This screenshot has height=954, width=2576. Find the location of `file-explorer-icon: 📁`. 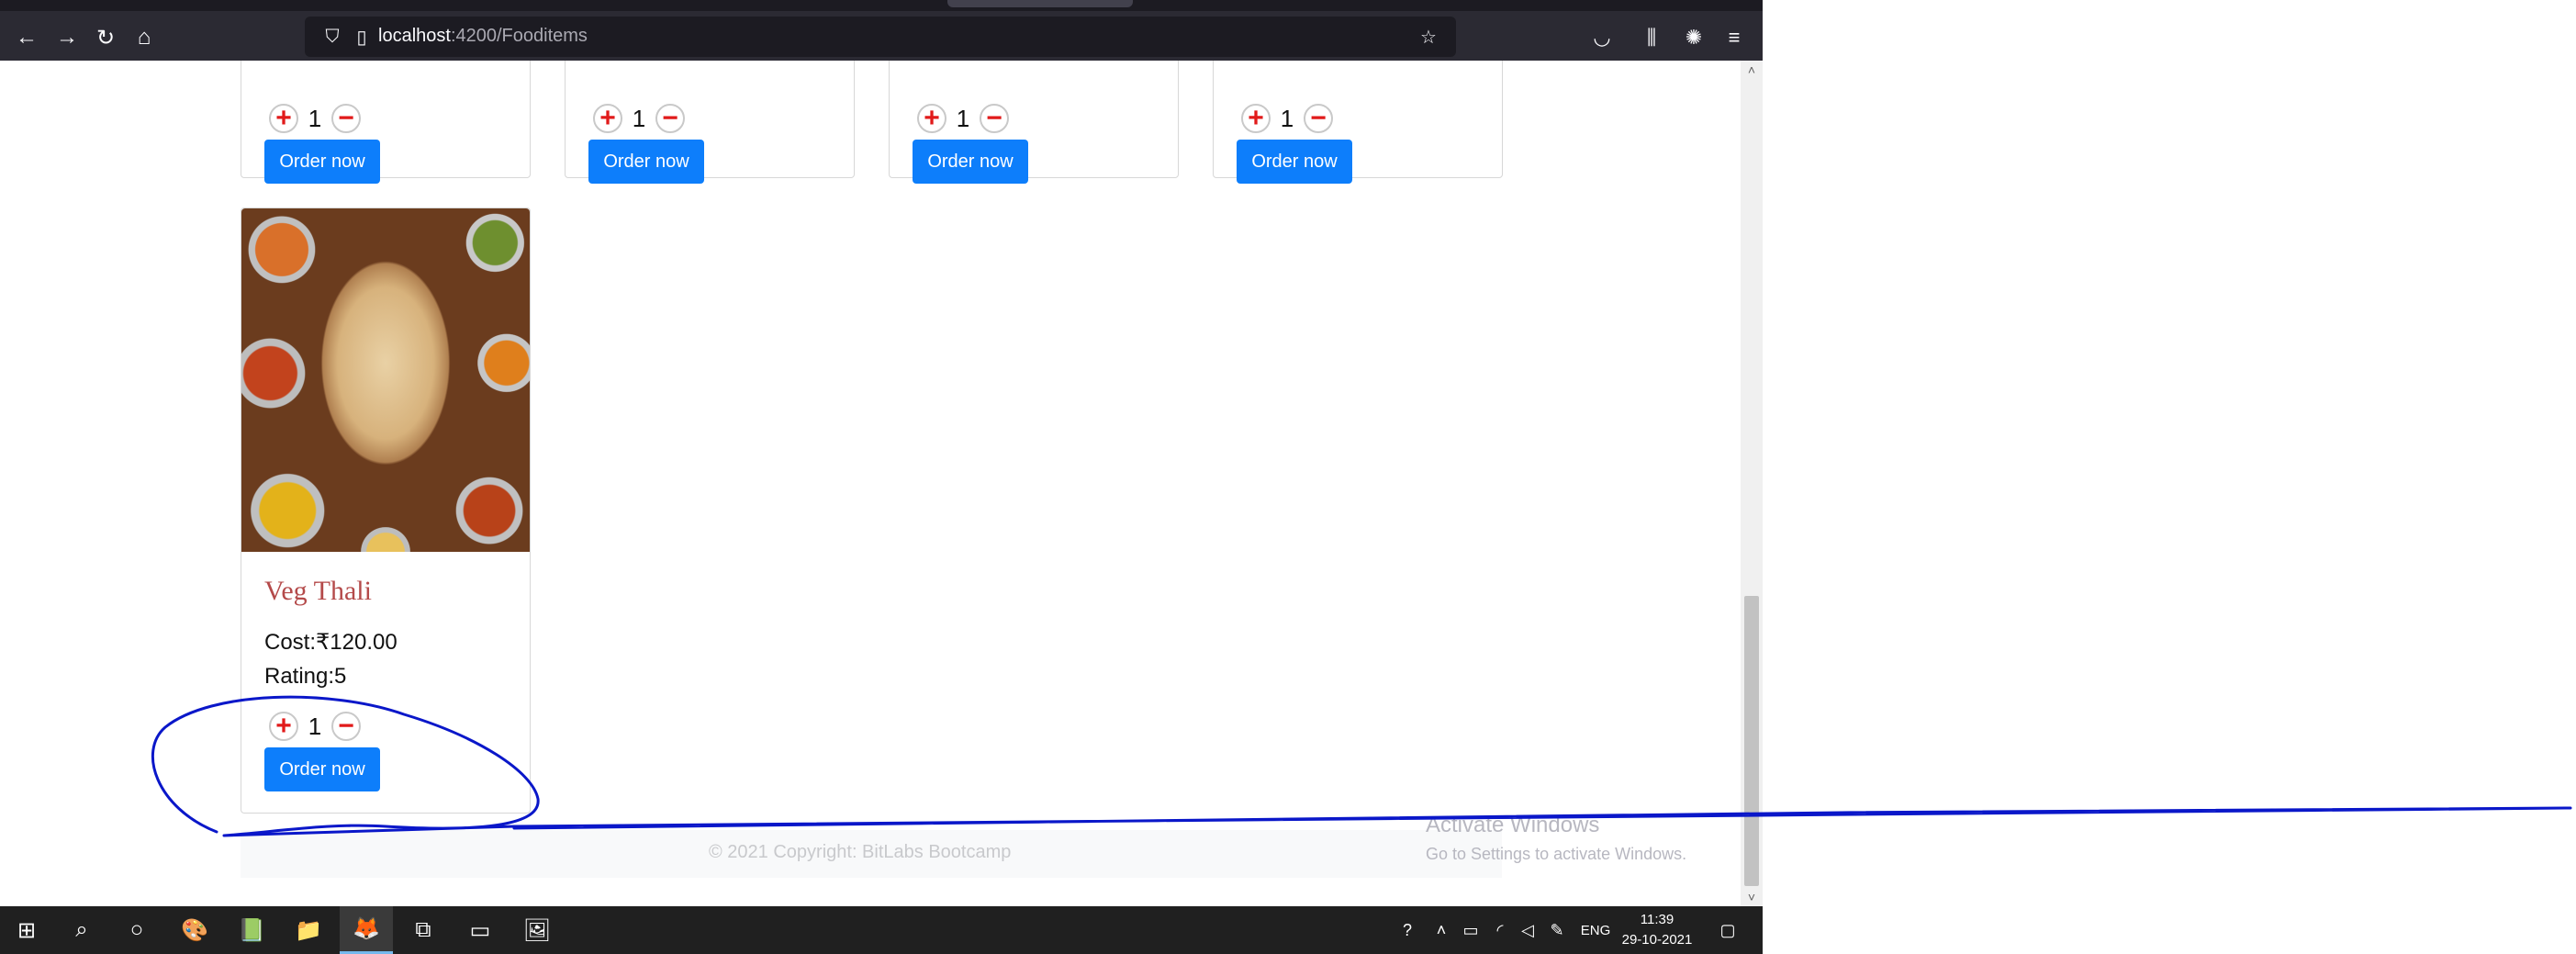

file-explorer-icon: 📁 is located at coordinates (308, 930).